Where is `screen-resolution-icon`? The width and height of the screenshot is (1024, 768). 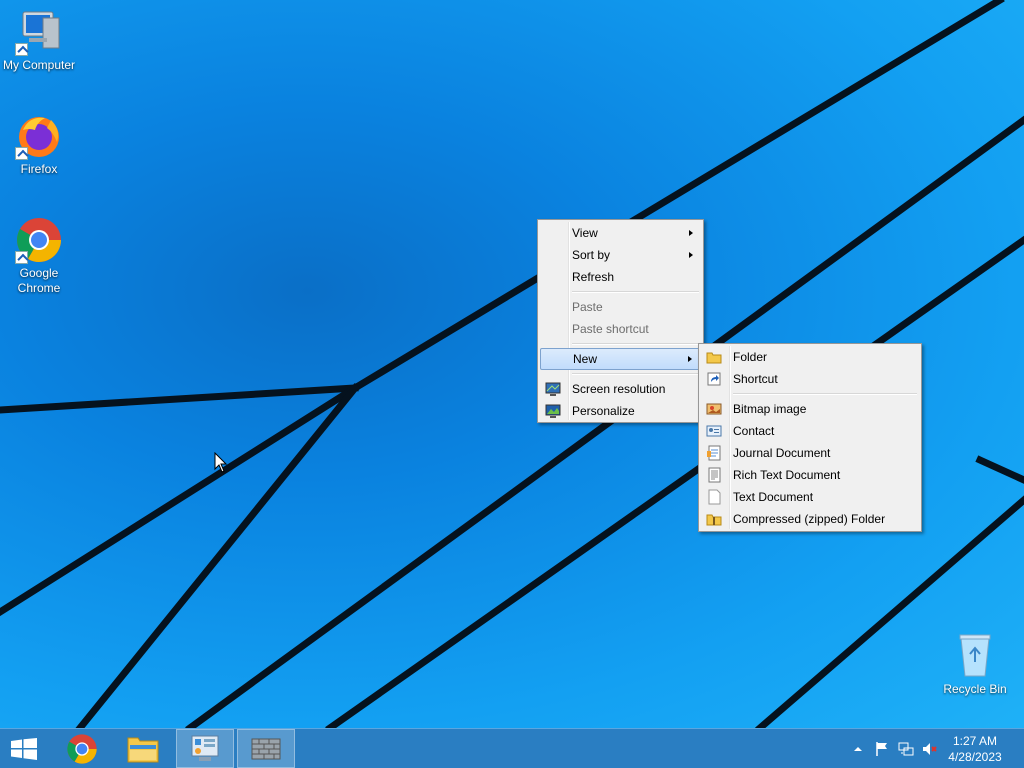 screen-resolution-icon is located at coordinates (553, 389).